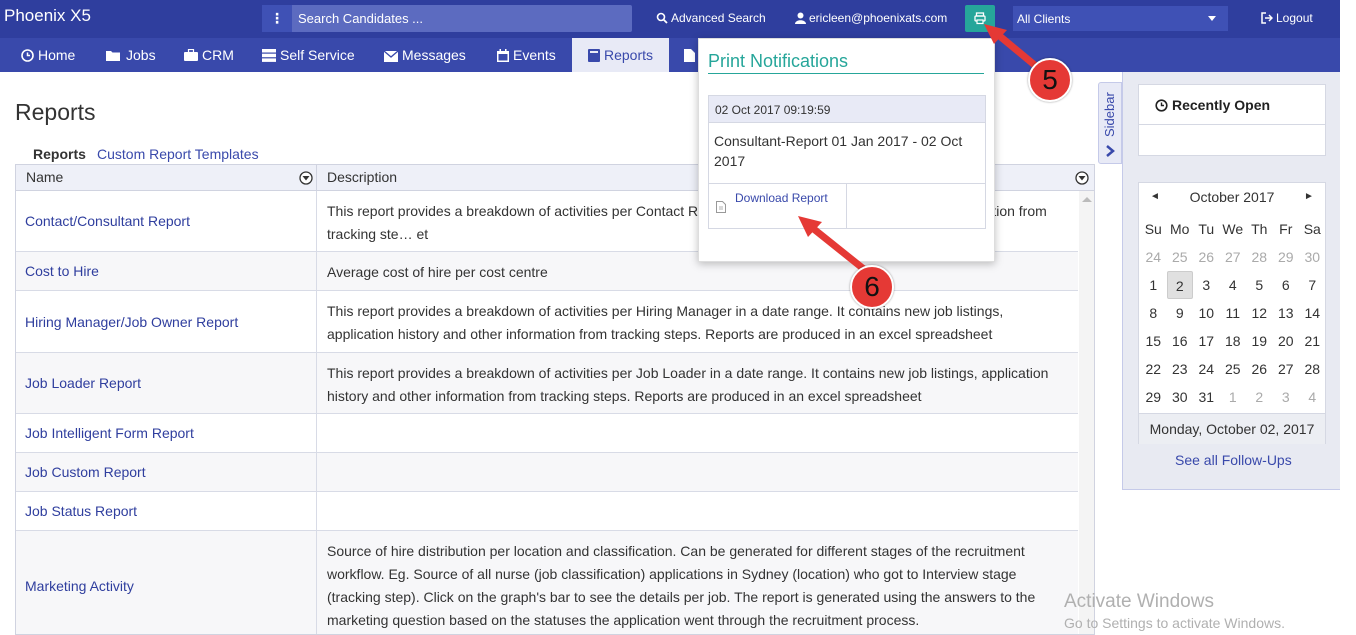  I want to click on activation-watermark-title: Activate Windows, so click(1139, 601).